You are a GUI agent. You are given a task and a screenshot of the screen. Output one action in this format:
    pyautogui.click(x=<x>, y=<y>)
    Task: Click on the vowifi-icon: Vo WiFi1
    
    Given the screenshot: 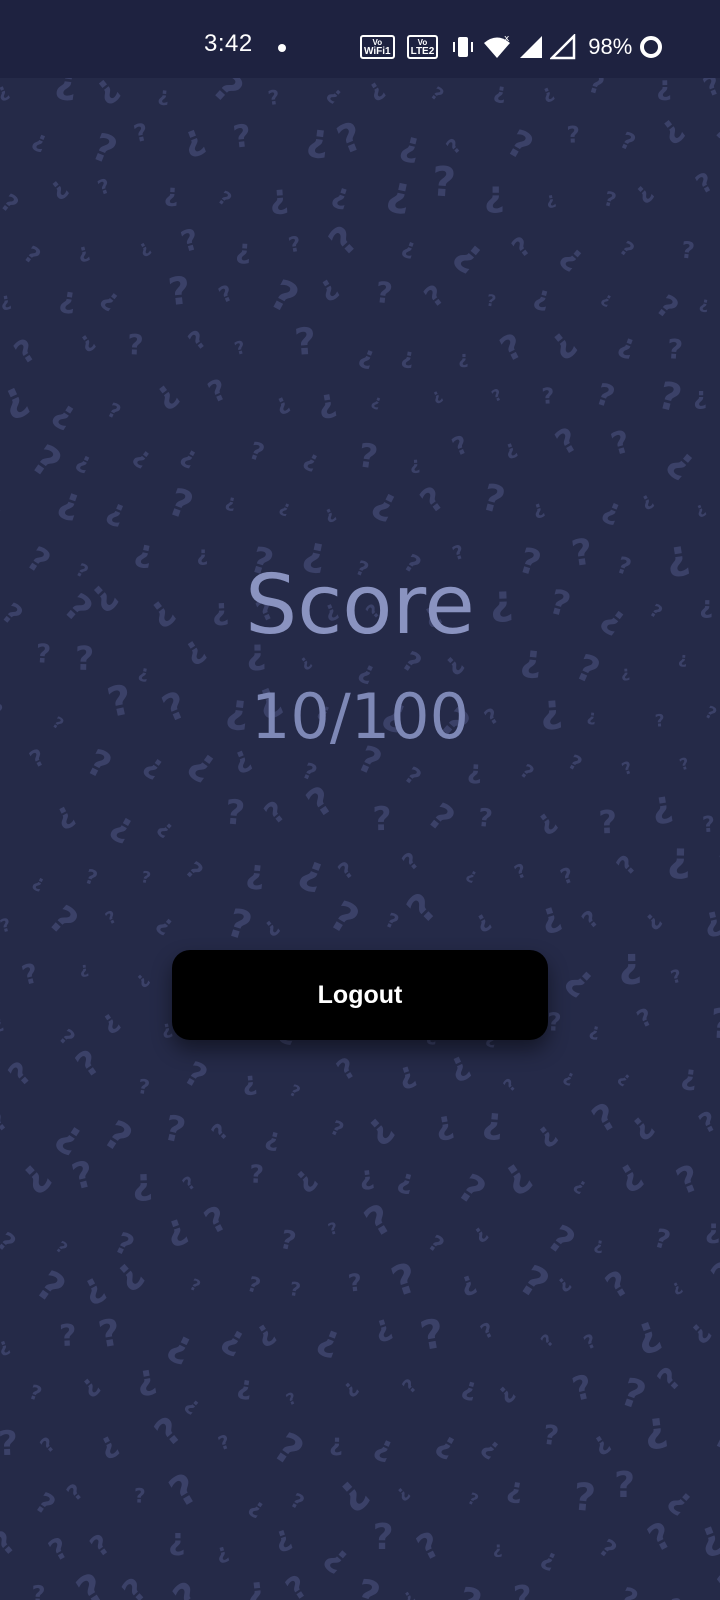 What is the action you would take?
    pyautogui.click(x=377, y=47)
    